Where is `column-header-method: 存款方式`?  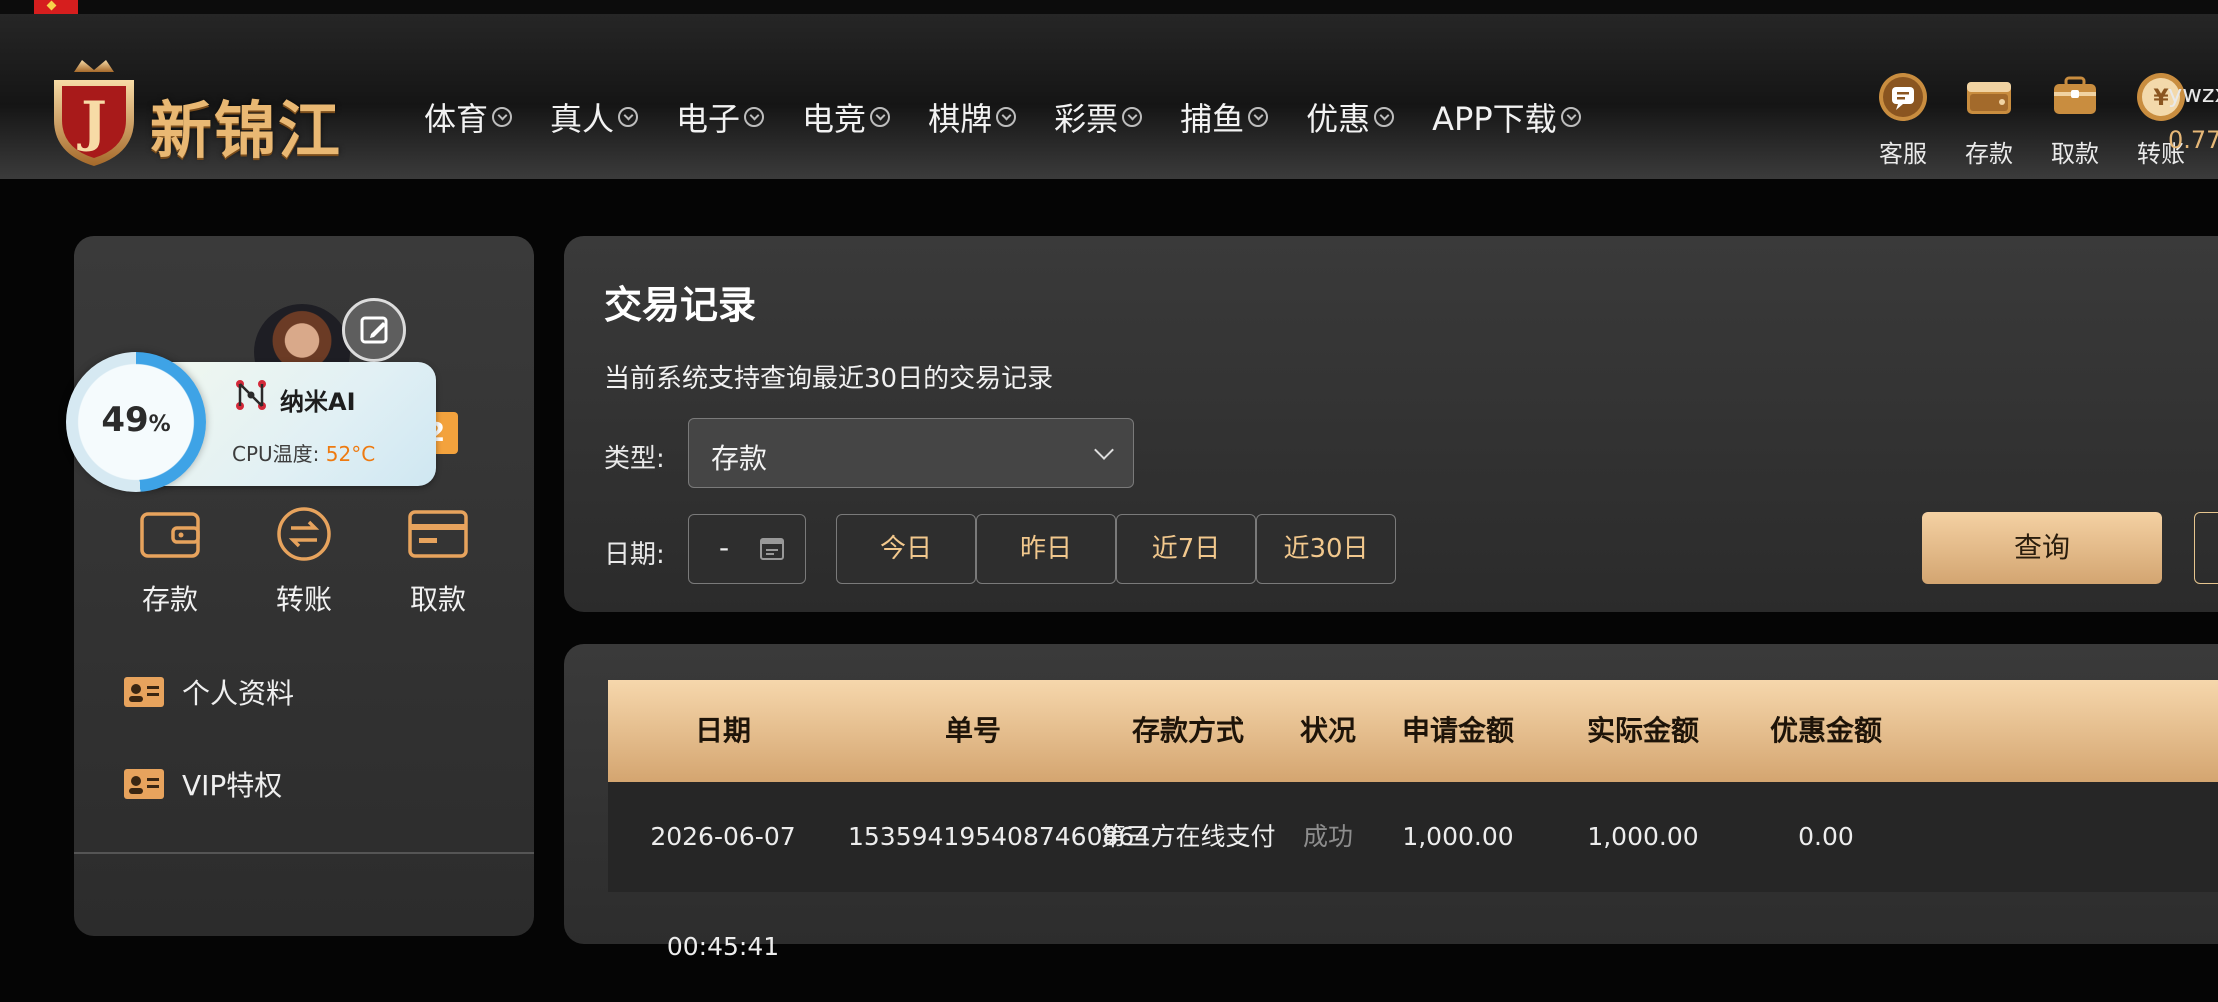 column-header-method: 存款方式 is located at coordinates (1187, 730).